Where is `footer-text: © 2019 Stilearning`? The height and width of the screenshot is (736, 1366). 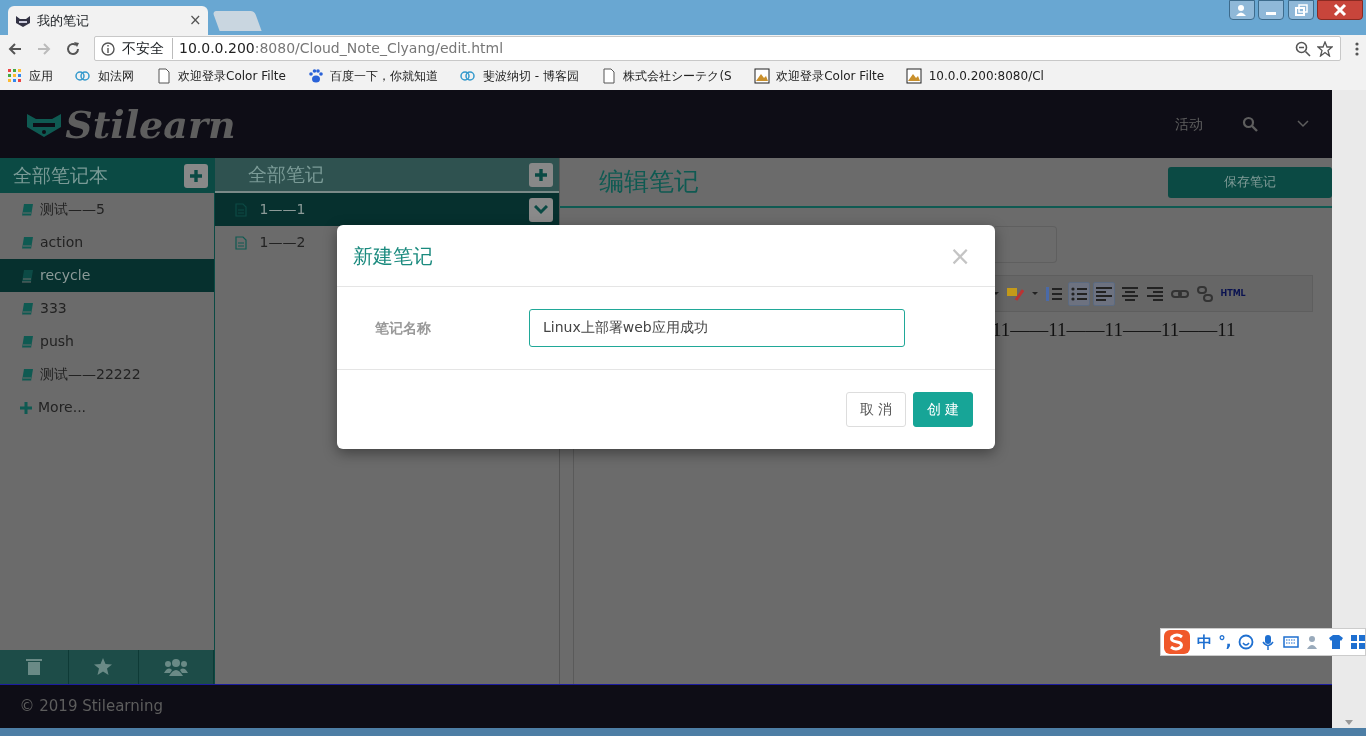 footer-text: © 2019 Stilearning is located at coordinates (666, 706).